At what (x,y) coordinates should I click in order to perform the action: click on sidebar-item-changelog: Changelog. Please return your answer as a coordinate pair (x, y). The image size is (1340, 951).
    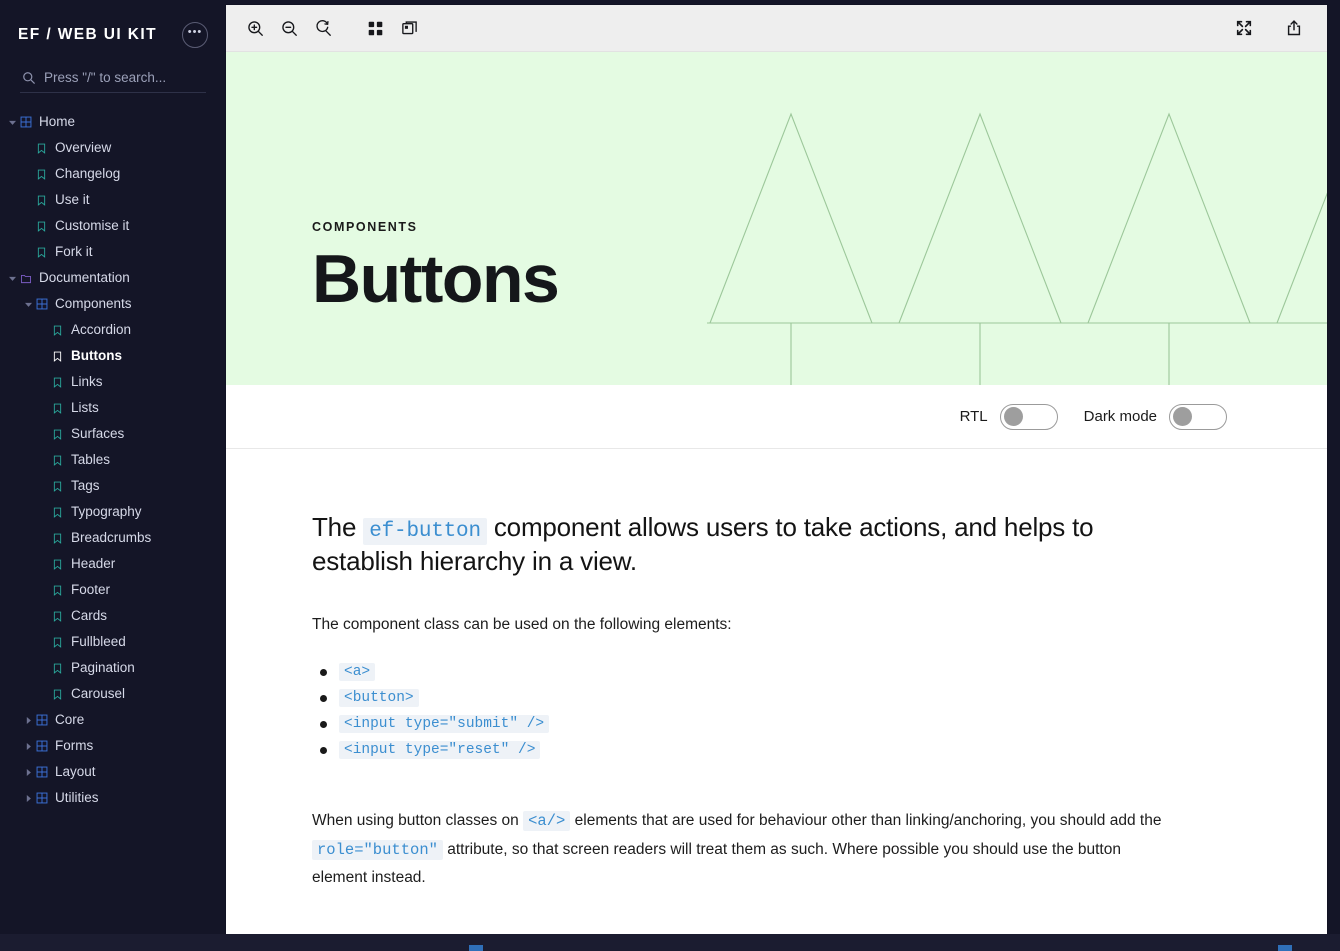
    Looking at the image, I should click on (113, 174).